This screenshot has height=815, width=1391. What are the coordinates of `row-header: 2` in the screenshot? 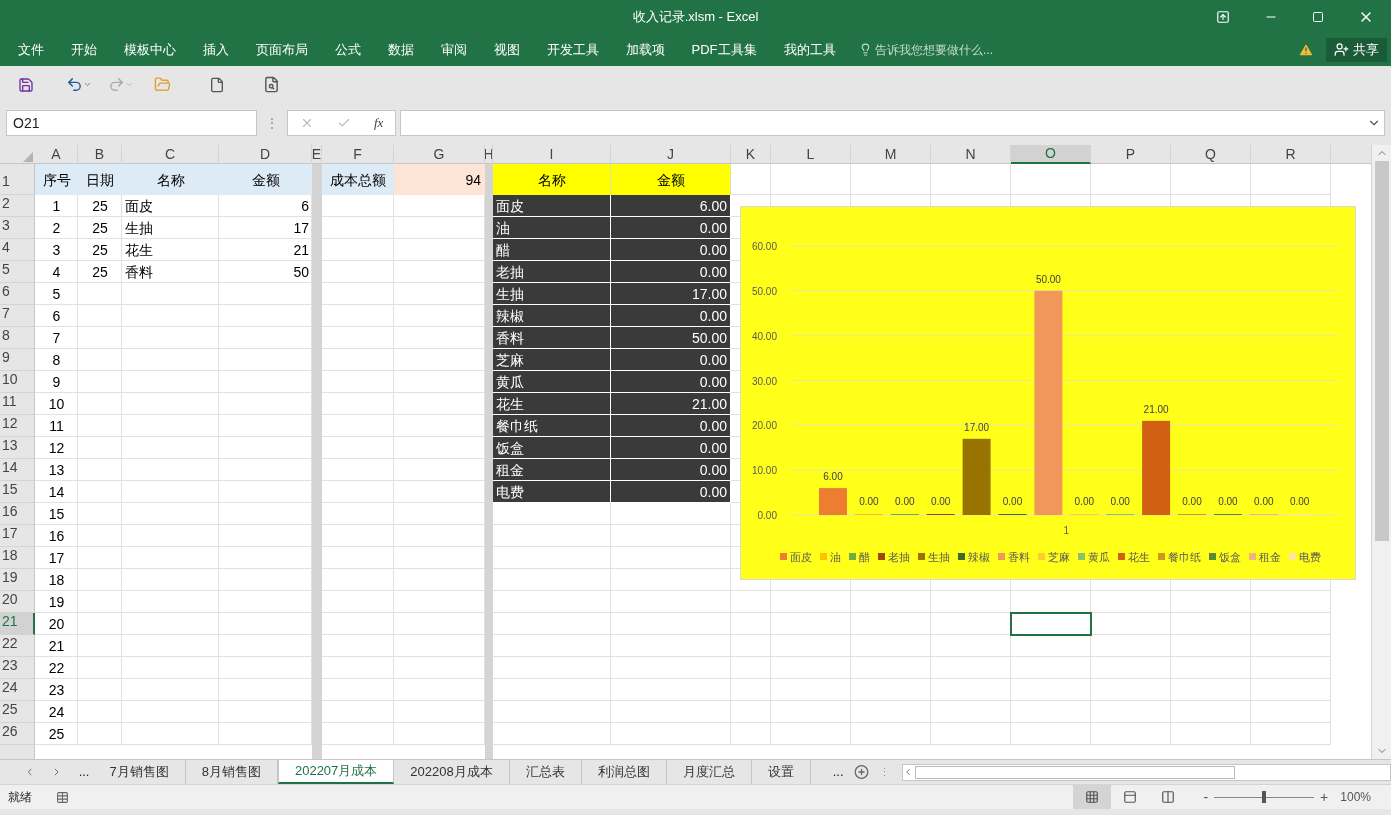 It's located at (17, 206).